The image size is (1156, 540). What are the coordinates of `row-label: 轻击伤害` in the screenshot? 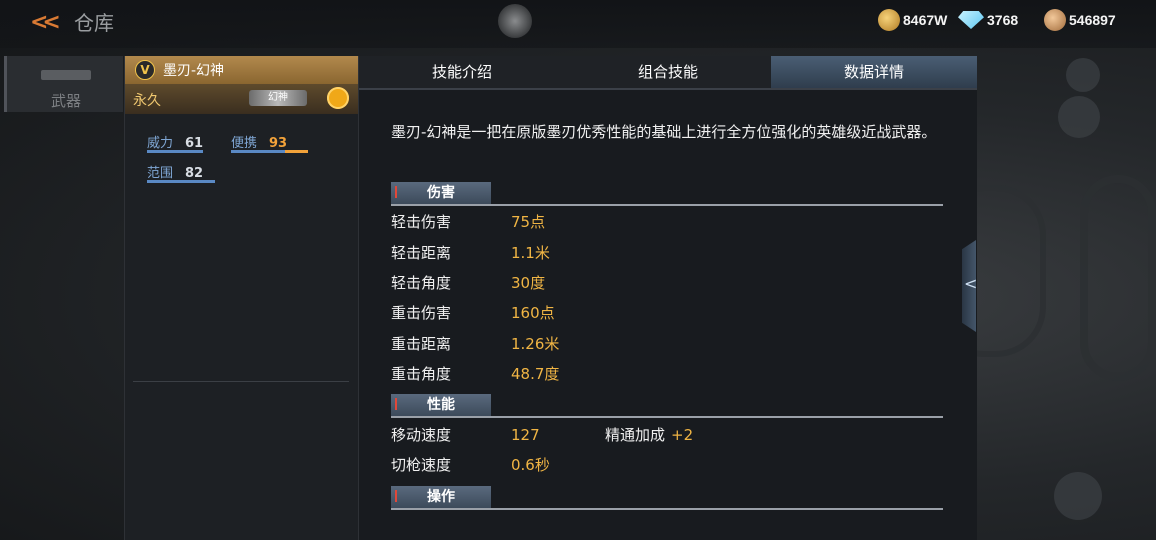 It's located at (421, 222).